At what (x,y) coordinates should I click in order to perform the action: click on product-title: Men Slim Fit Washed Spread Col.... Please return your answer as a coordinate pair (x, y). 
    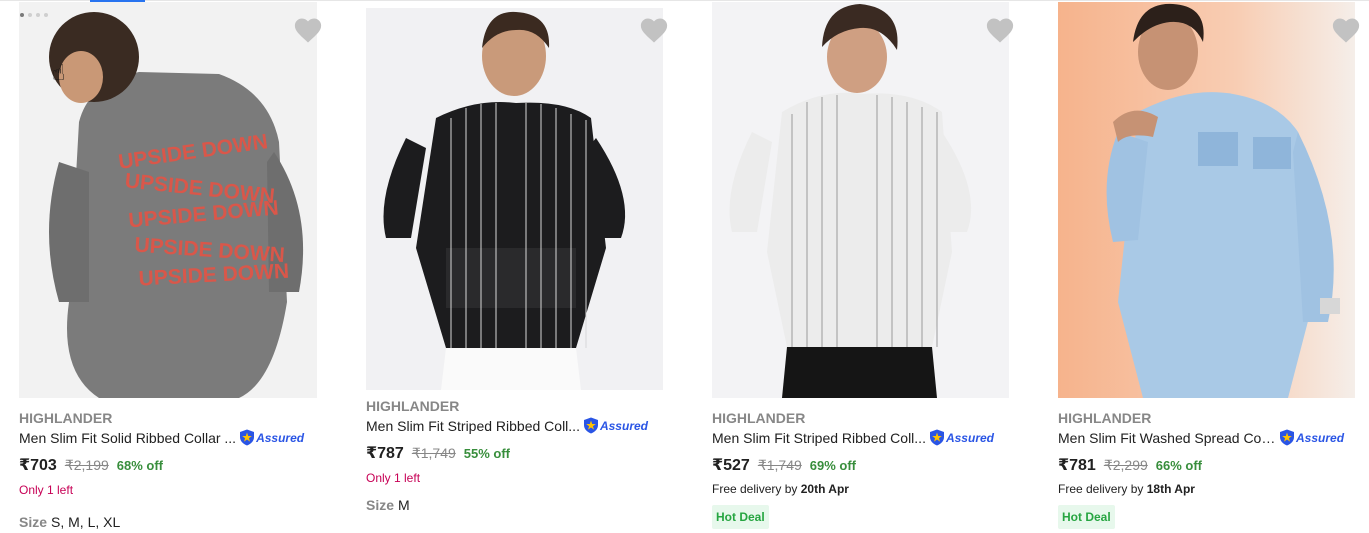
    Looking at the image, I should click on (1167, 438).